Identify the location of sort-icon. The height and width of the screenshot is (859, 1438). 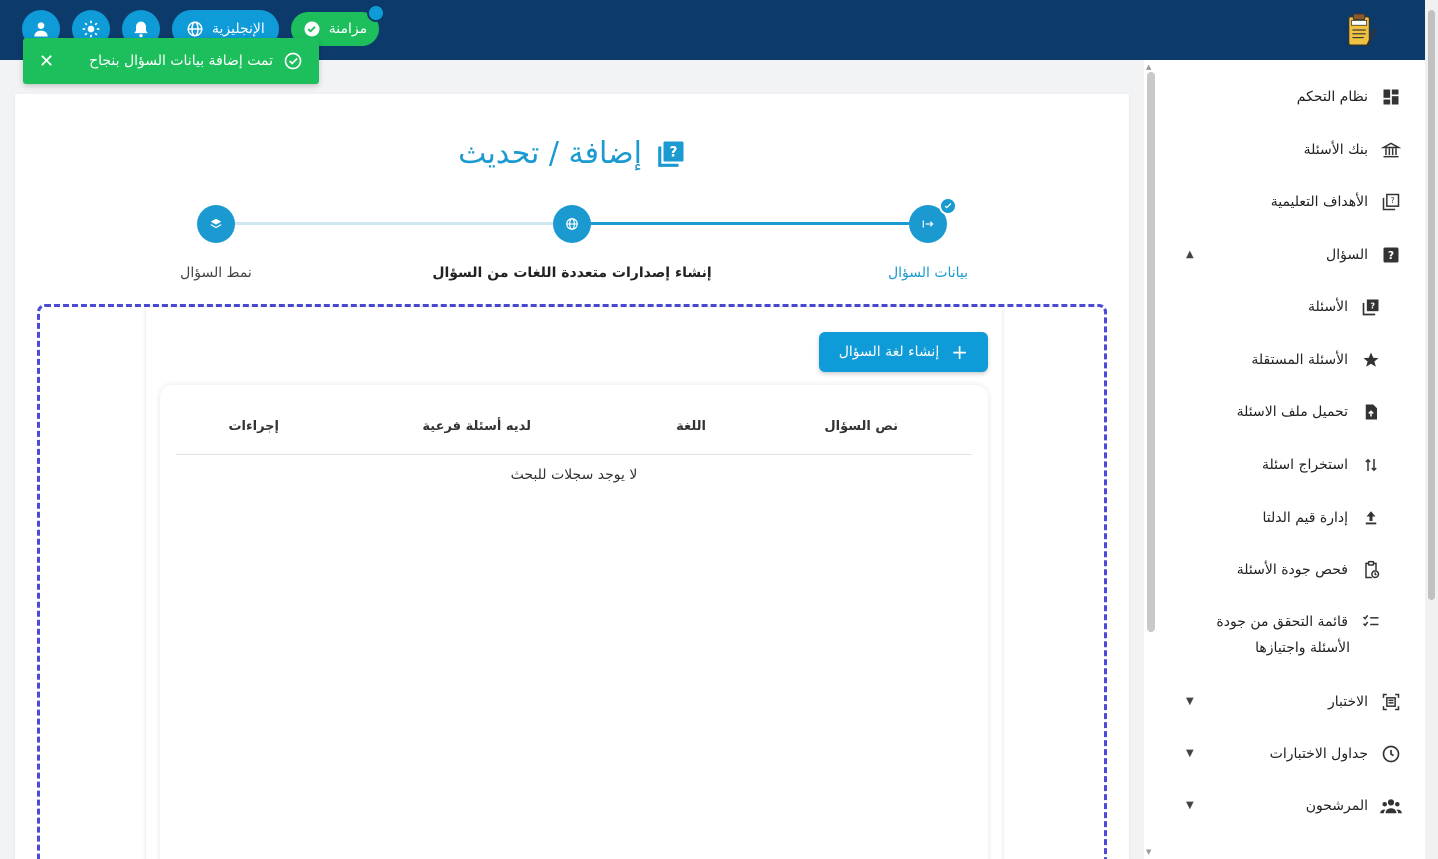
(1371, 465).